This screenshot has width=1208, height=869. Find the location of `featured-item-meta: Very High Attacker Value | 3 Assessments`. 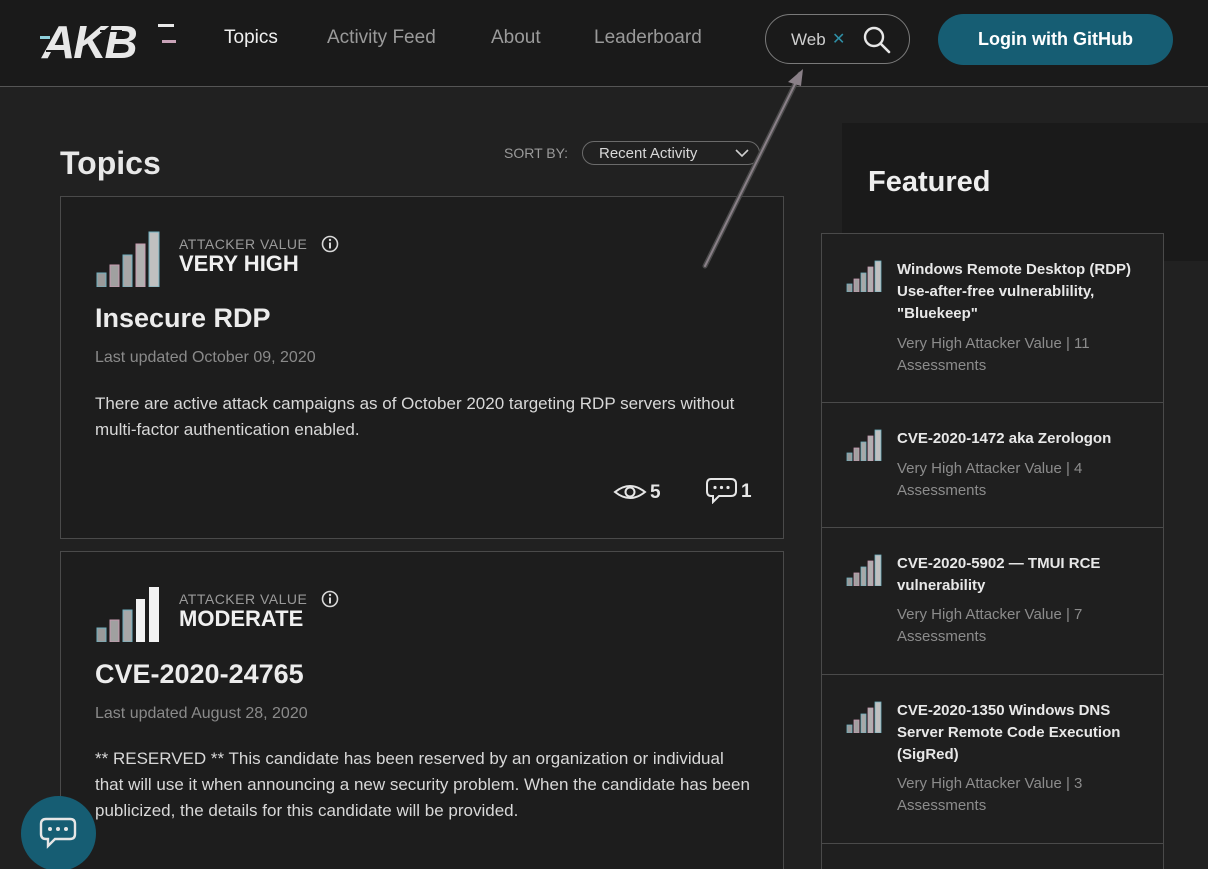

featured-item-meta: Very High Attacker Value | 3 Assessments is located at coordinates (990, 794).